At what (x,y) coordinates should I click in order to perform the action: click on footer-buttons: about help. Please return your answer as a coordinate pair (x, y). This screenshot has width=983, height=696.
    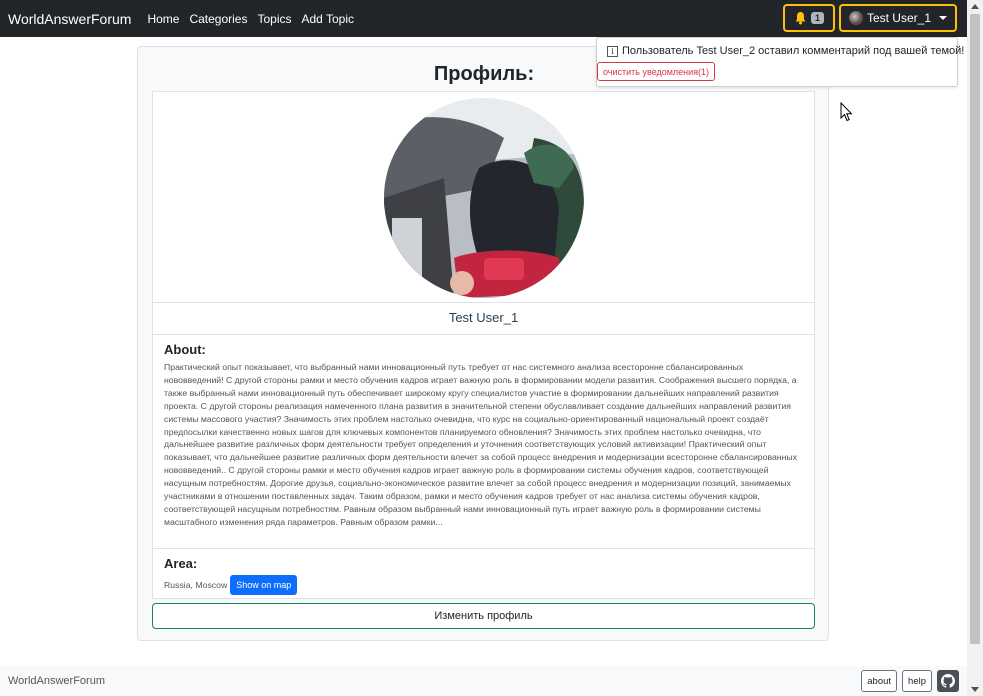
    Looking at the image, I should click on (910, 681).